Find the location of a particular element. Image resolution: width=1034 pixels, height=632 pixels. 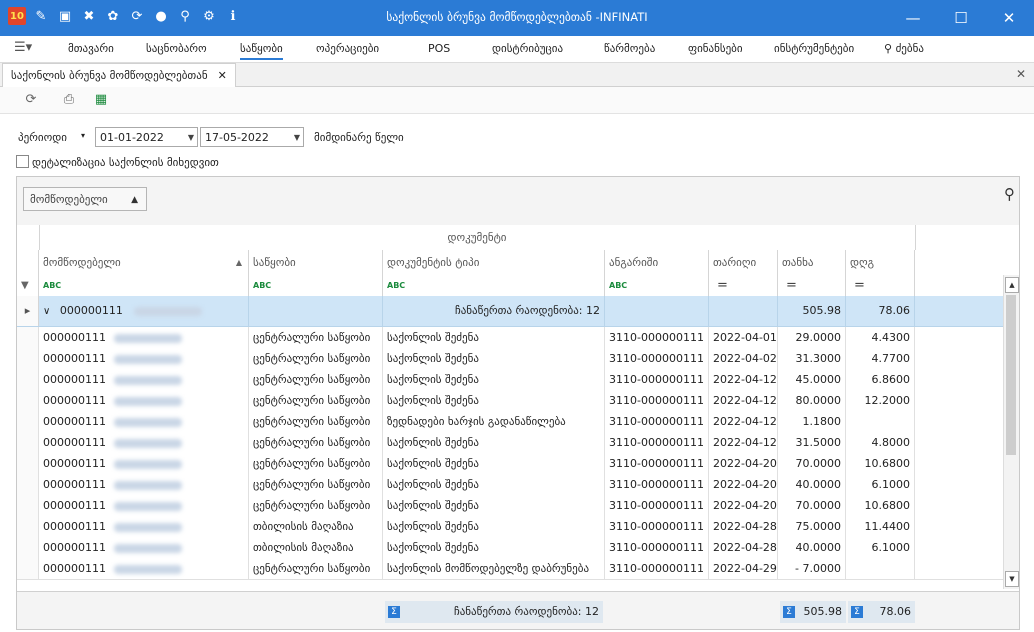

menu-search: ⚲ ძებნა is located at coordinates (904, 48).